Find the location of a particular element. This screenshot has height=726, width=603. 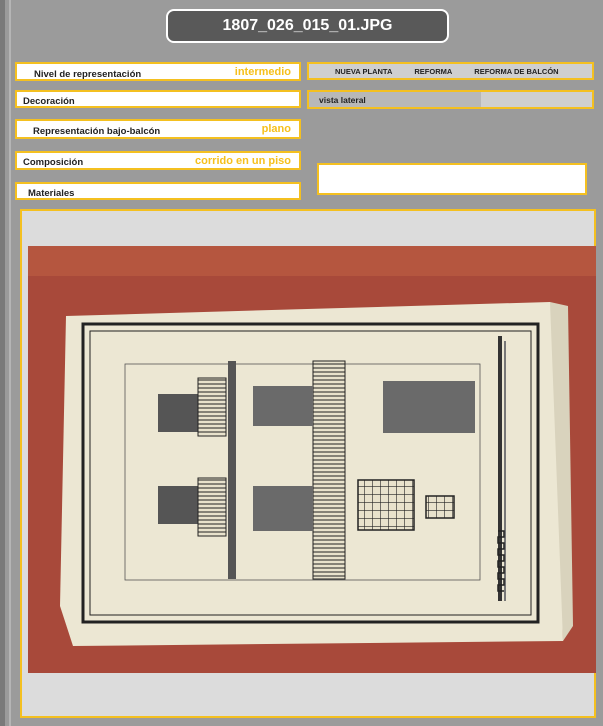

tab-reforma: REFORMA is located at coordinates (433, 71).